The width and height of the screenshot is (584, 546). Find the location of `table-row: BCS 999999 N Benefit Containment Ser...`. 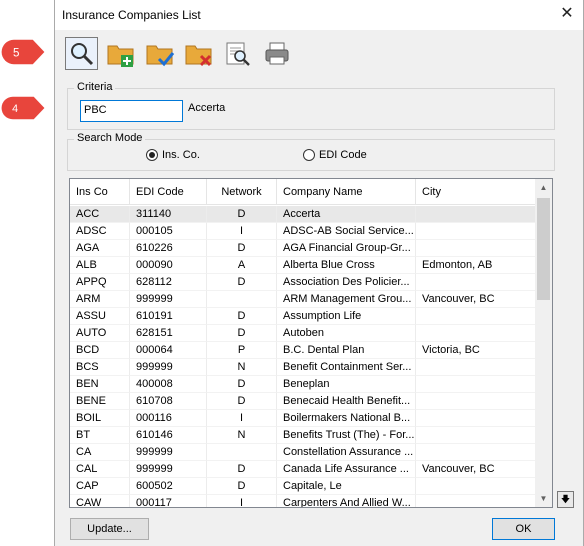

table-row: BCS 999999 N Benefit Containment Ser... is located at coordinates (303, 367).